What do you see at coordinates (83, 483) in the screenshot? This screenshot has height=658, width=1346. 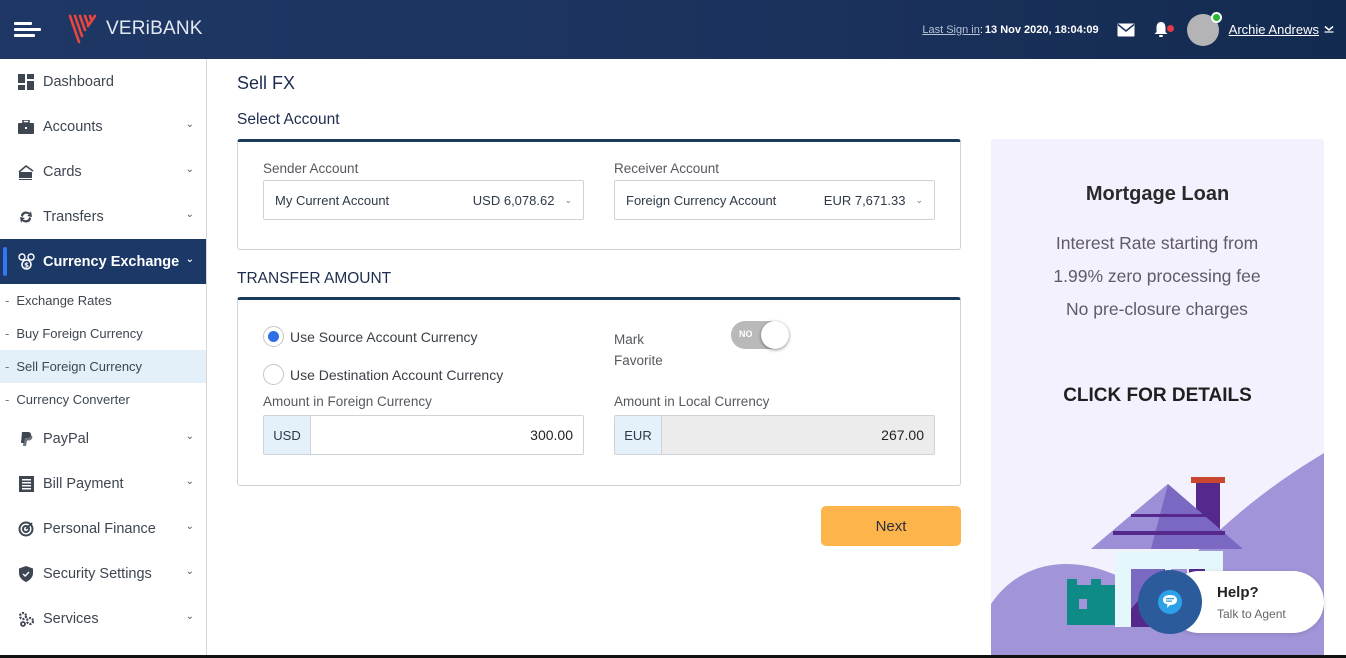 I see `sidebar-item-label: Bill Payment` at bounding box center [83, 483].